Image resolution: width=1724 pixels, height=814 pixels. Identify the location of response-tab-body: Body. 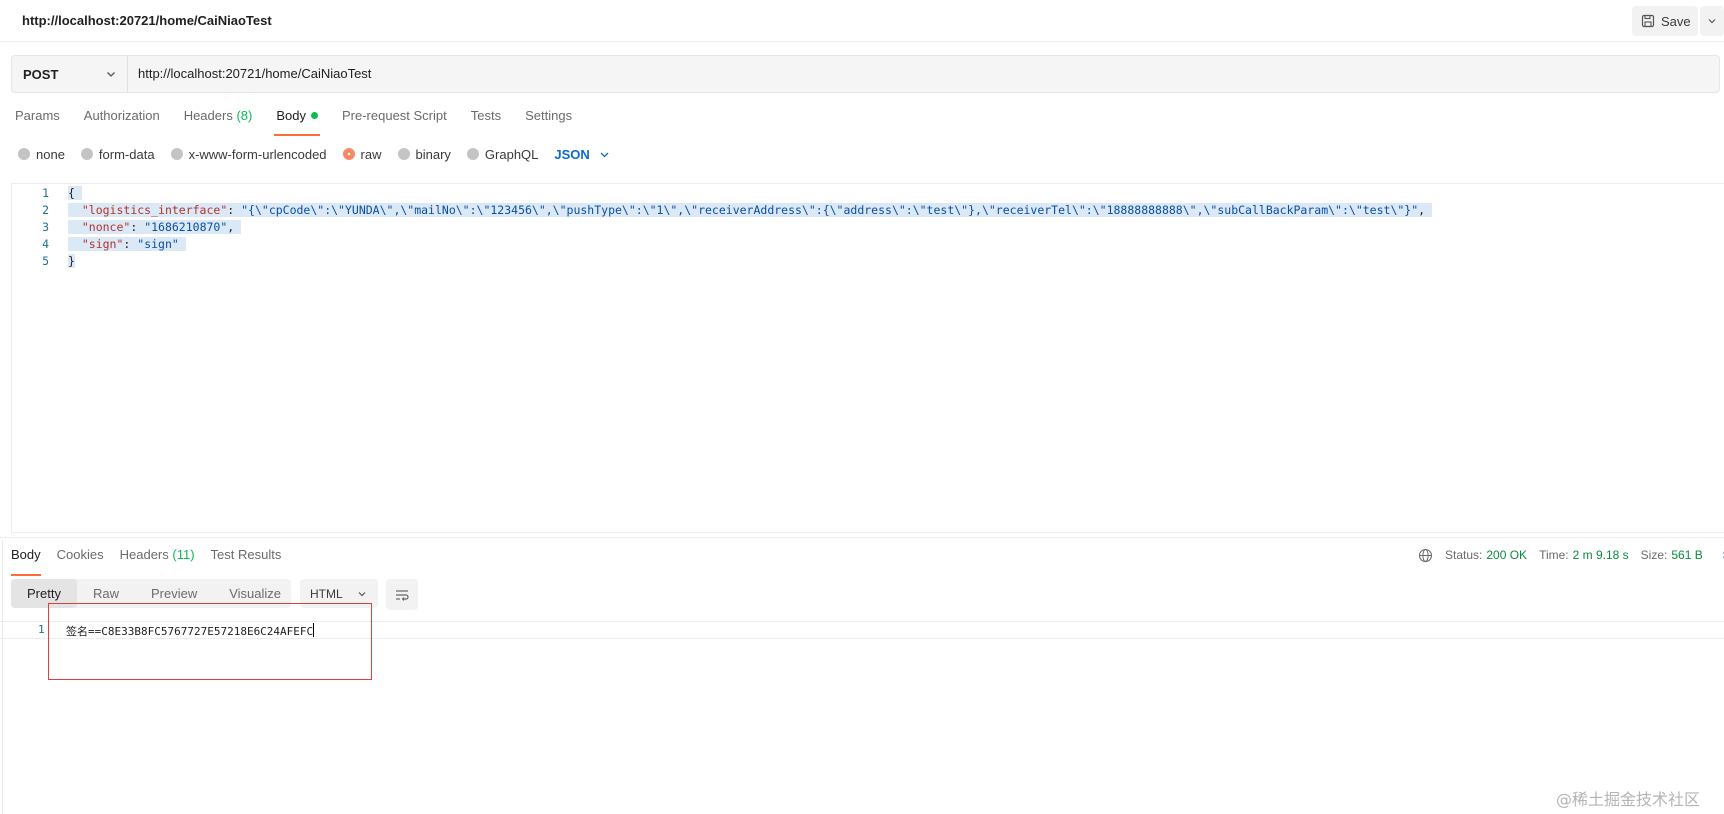
(26, 561).